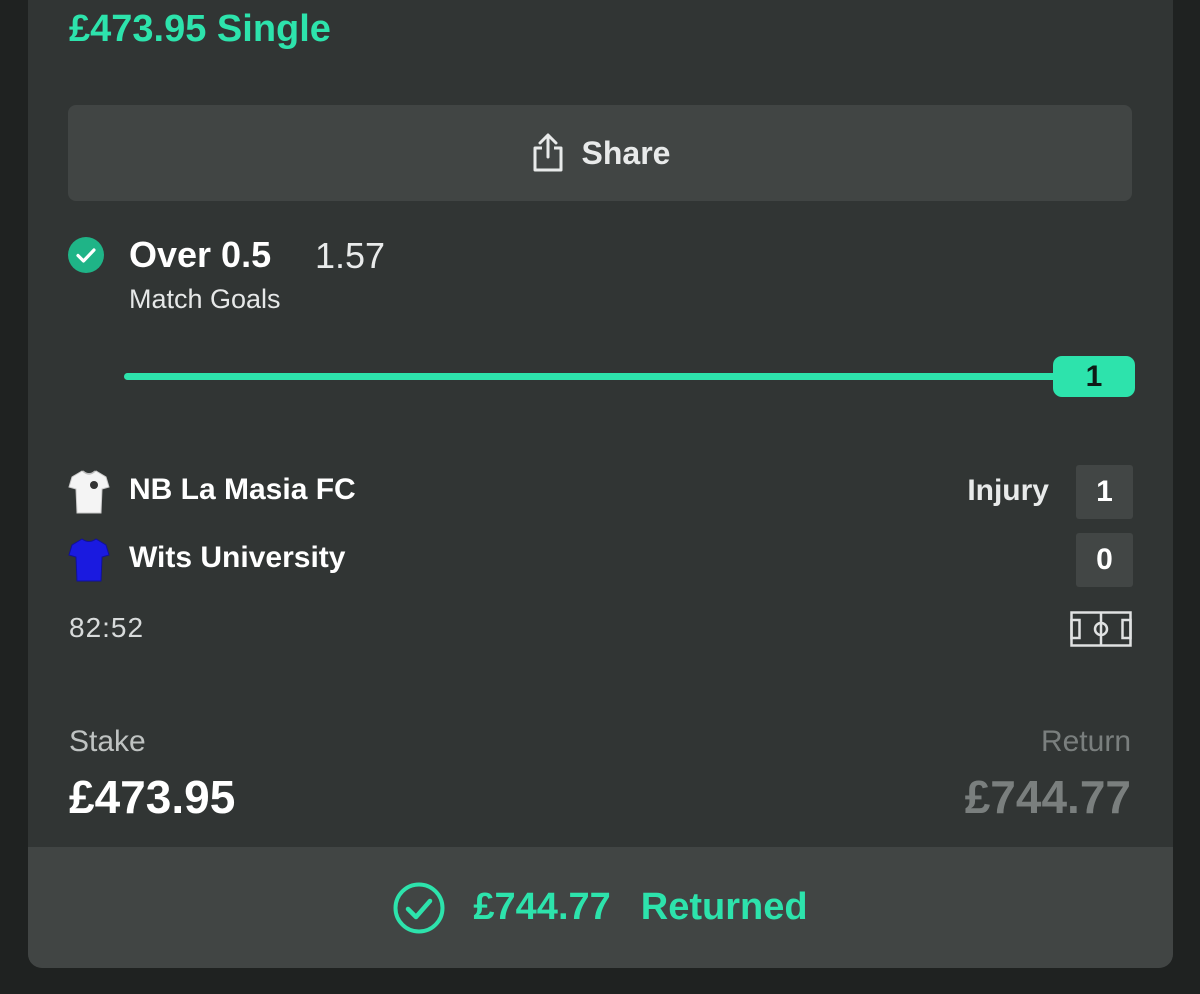  Describe the element at coordinates (1094, 376) in the screenshot. I see `progress-count-badge: 1` at that location.